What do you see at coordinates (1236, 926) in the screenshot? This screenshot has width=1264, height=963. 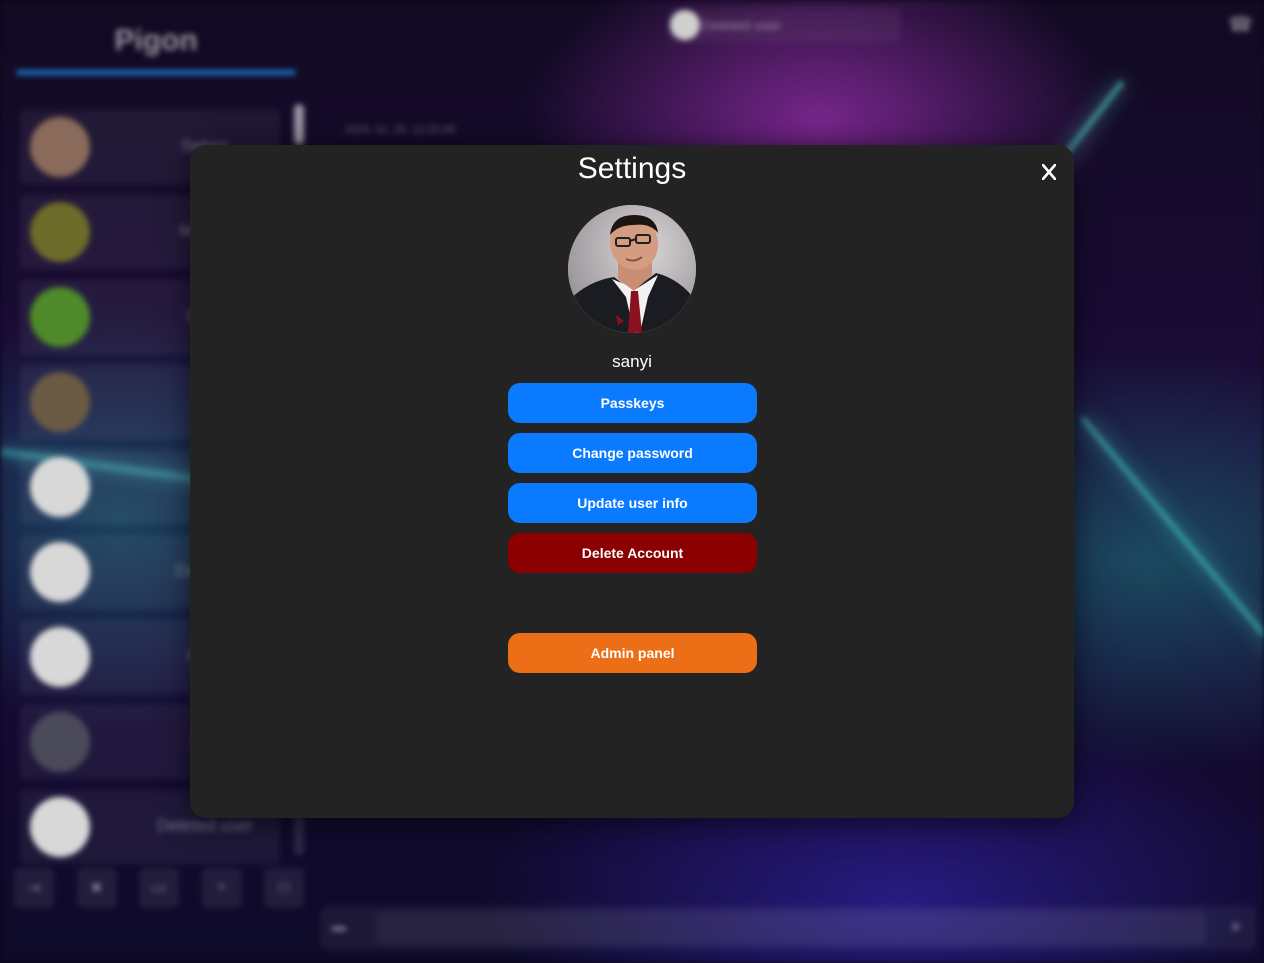 I see `send-icon: ➤` at bounding box center [1236, 926].